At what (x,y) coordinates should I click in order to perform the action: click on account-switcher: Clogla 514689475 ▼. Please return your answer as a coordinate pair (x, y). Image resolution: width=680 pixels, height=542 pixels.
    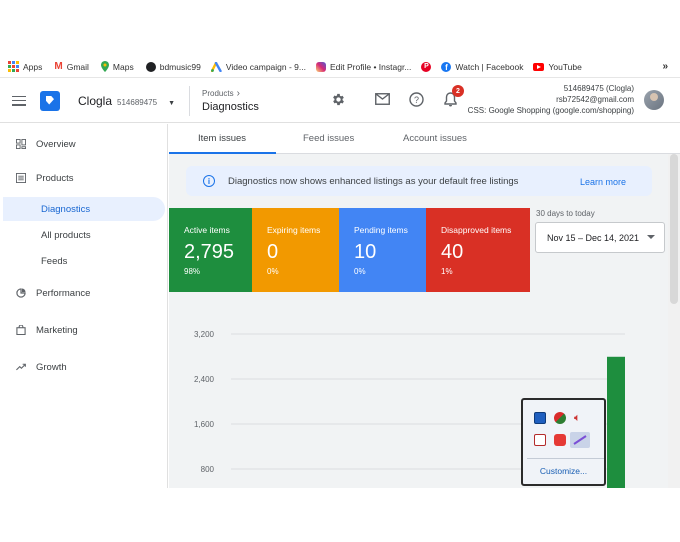
    Looking at the image, I should click on (126, 101).